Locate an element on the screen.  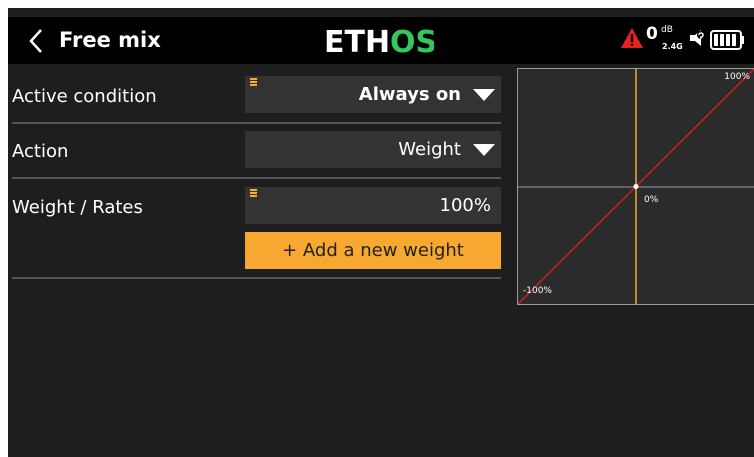
action-label: Action is located at coordinates (40, 151).